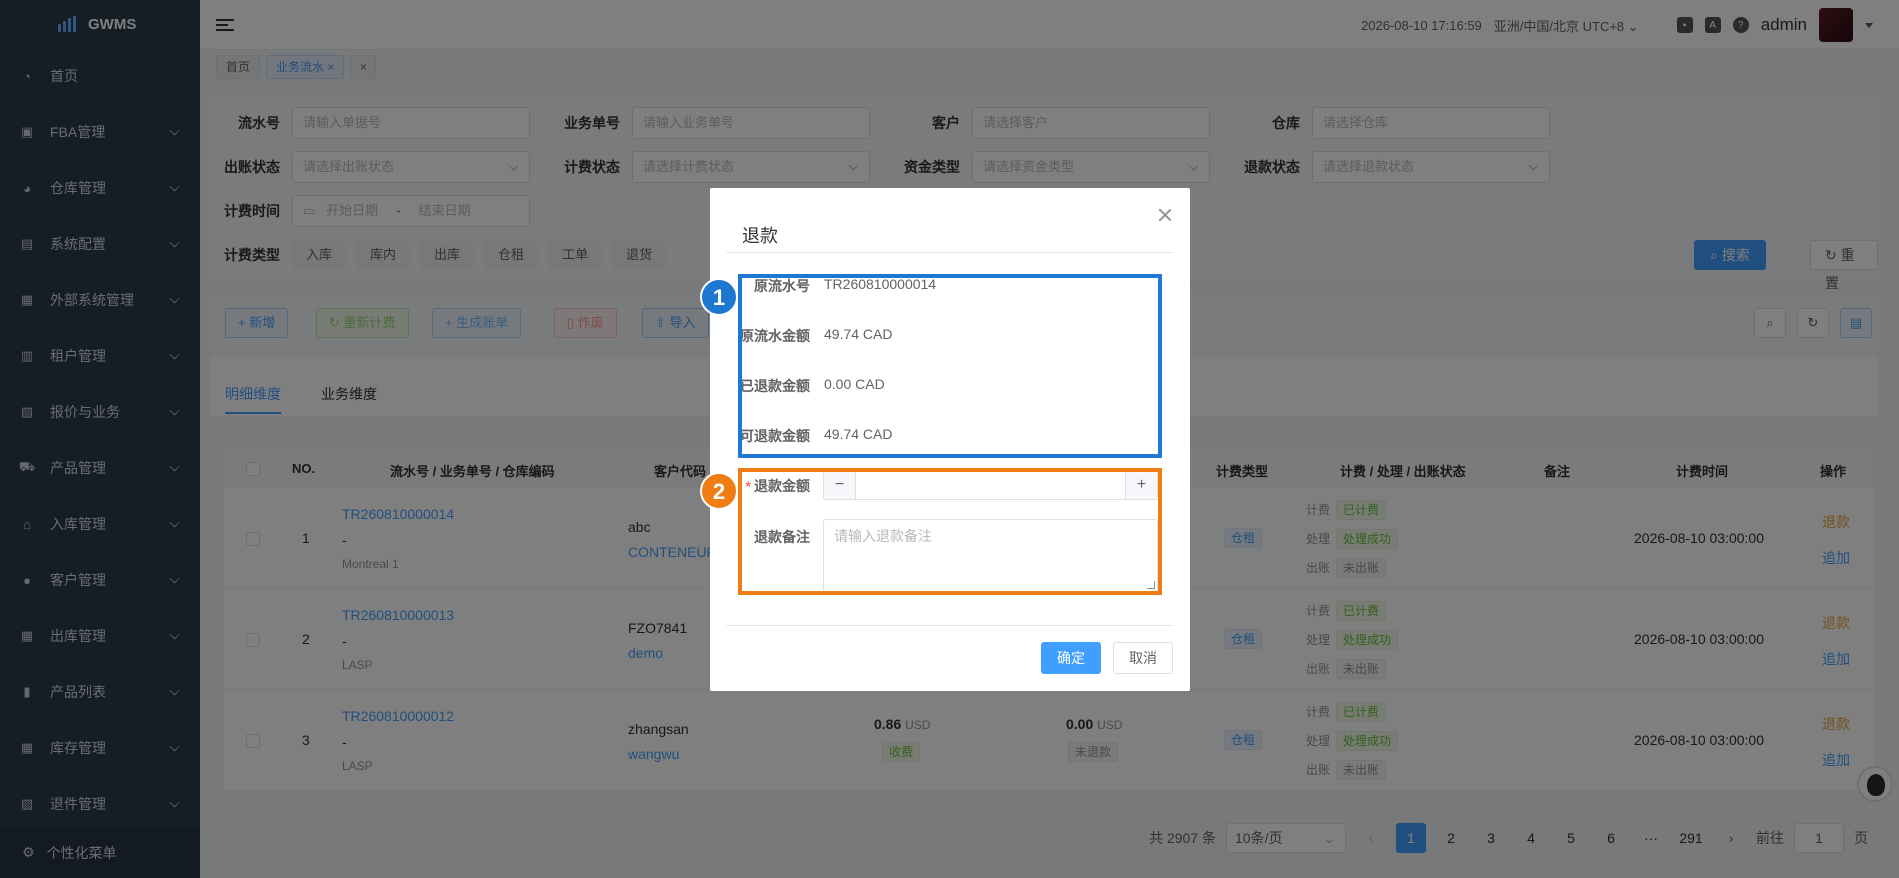  Describe the element at coordinates (719, 297) in the screenshot. I see `annotation-badge: 1` at that location.